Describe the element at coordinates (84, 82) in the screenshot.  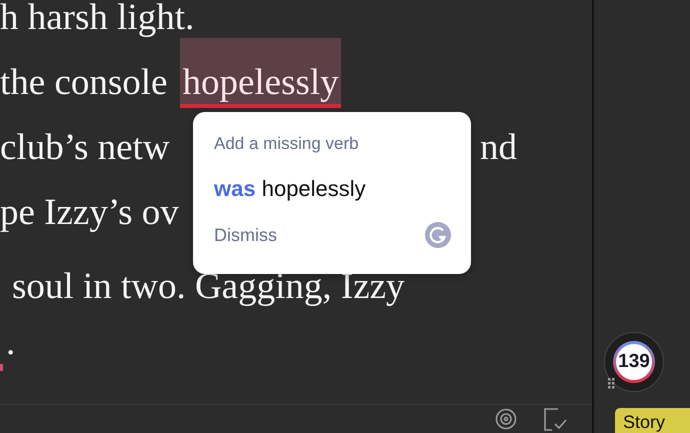
I see `text-line: the console` at that location.